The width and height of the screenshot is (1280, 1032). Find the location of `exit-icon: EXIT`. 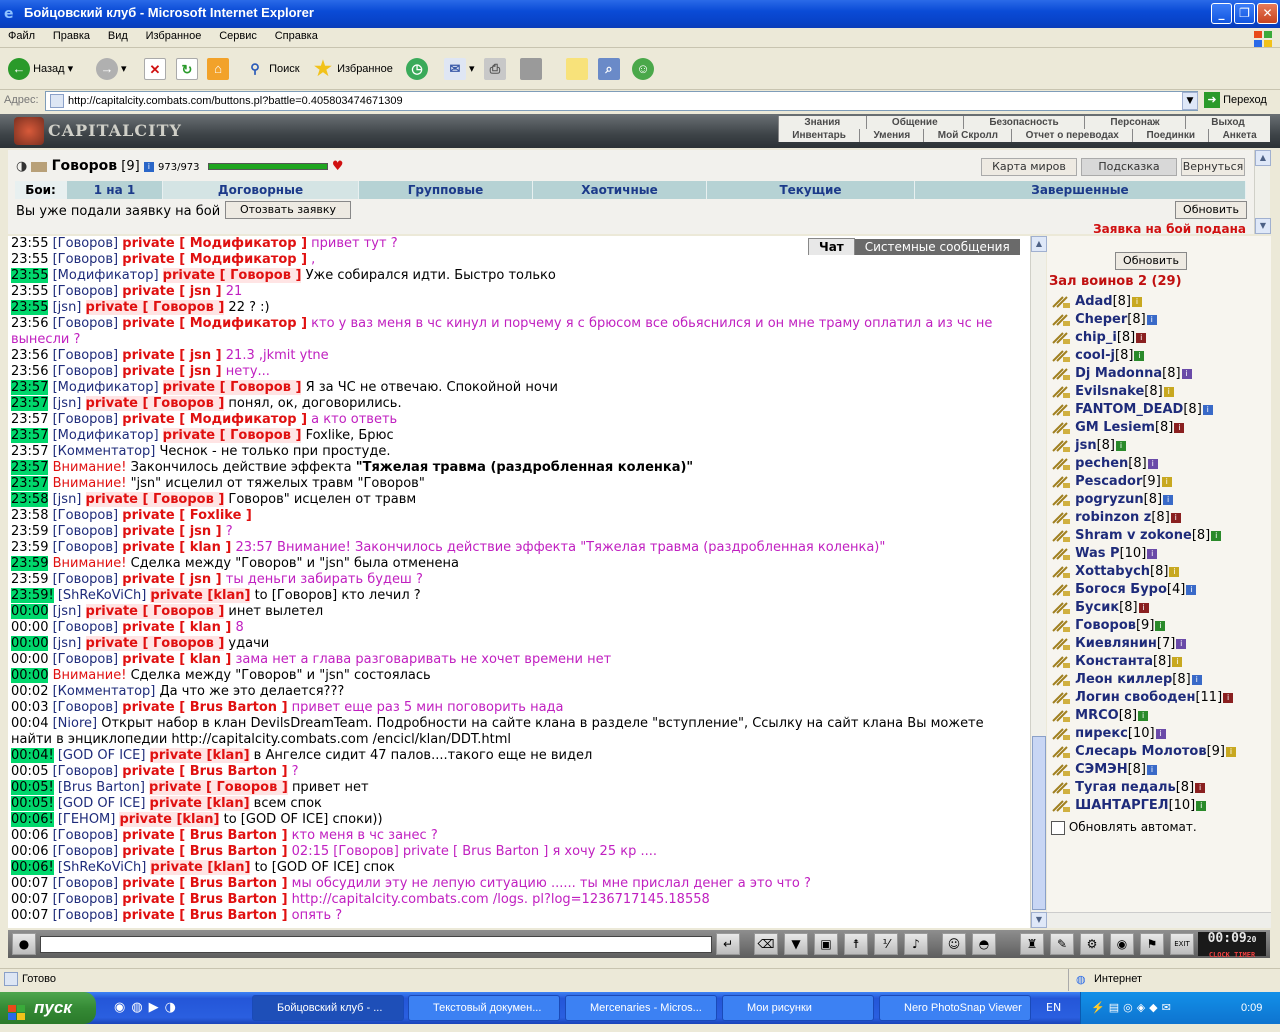

exit-icon: EXIT is located at coordinates (1182, 944).